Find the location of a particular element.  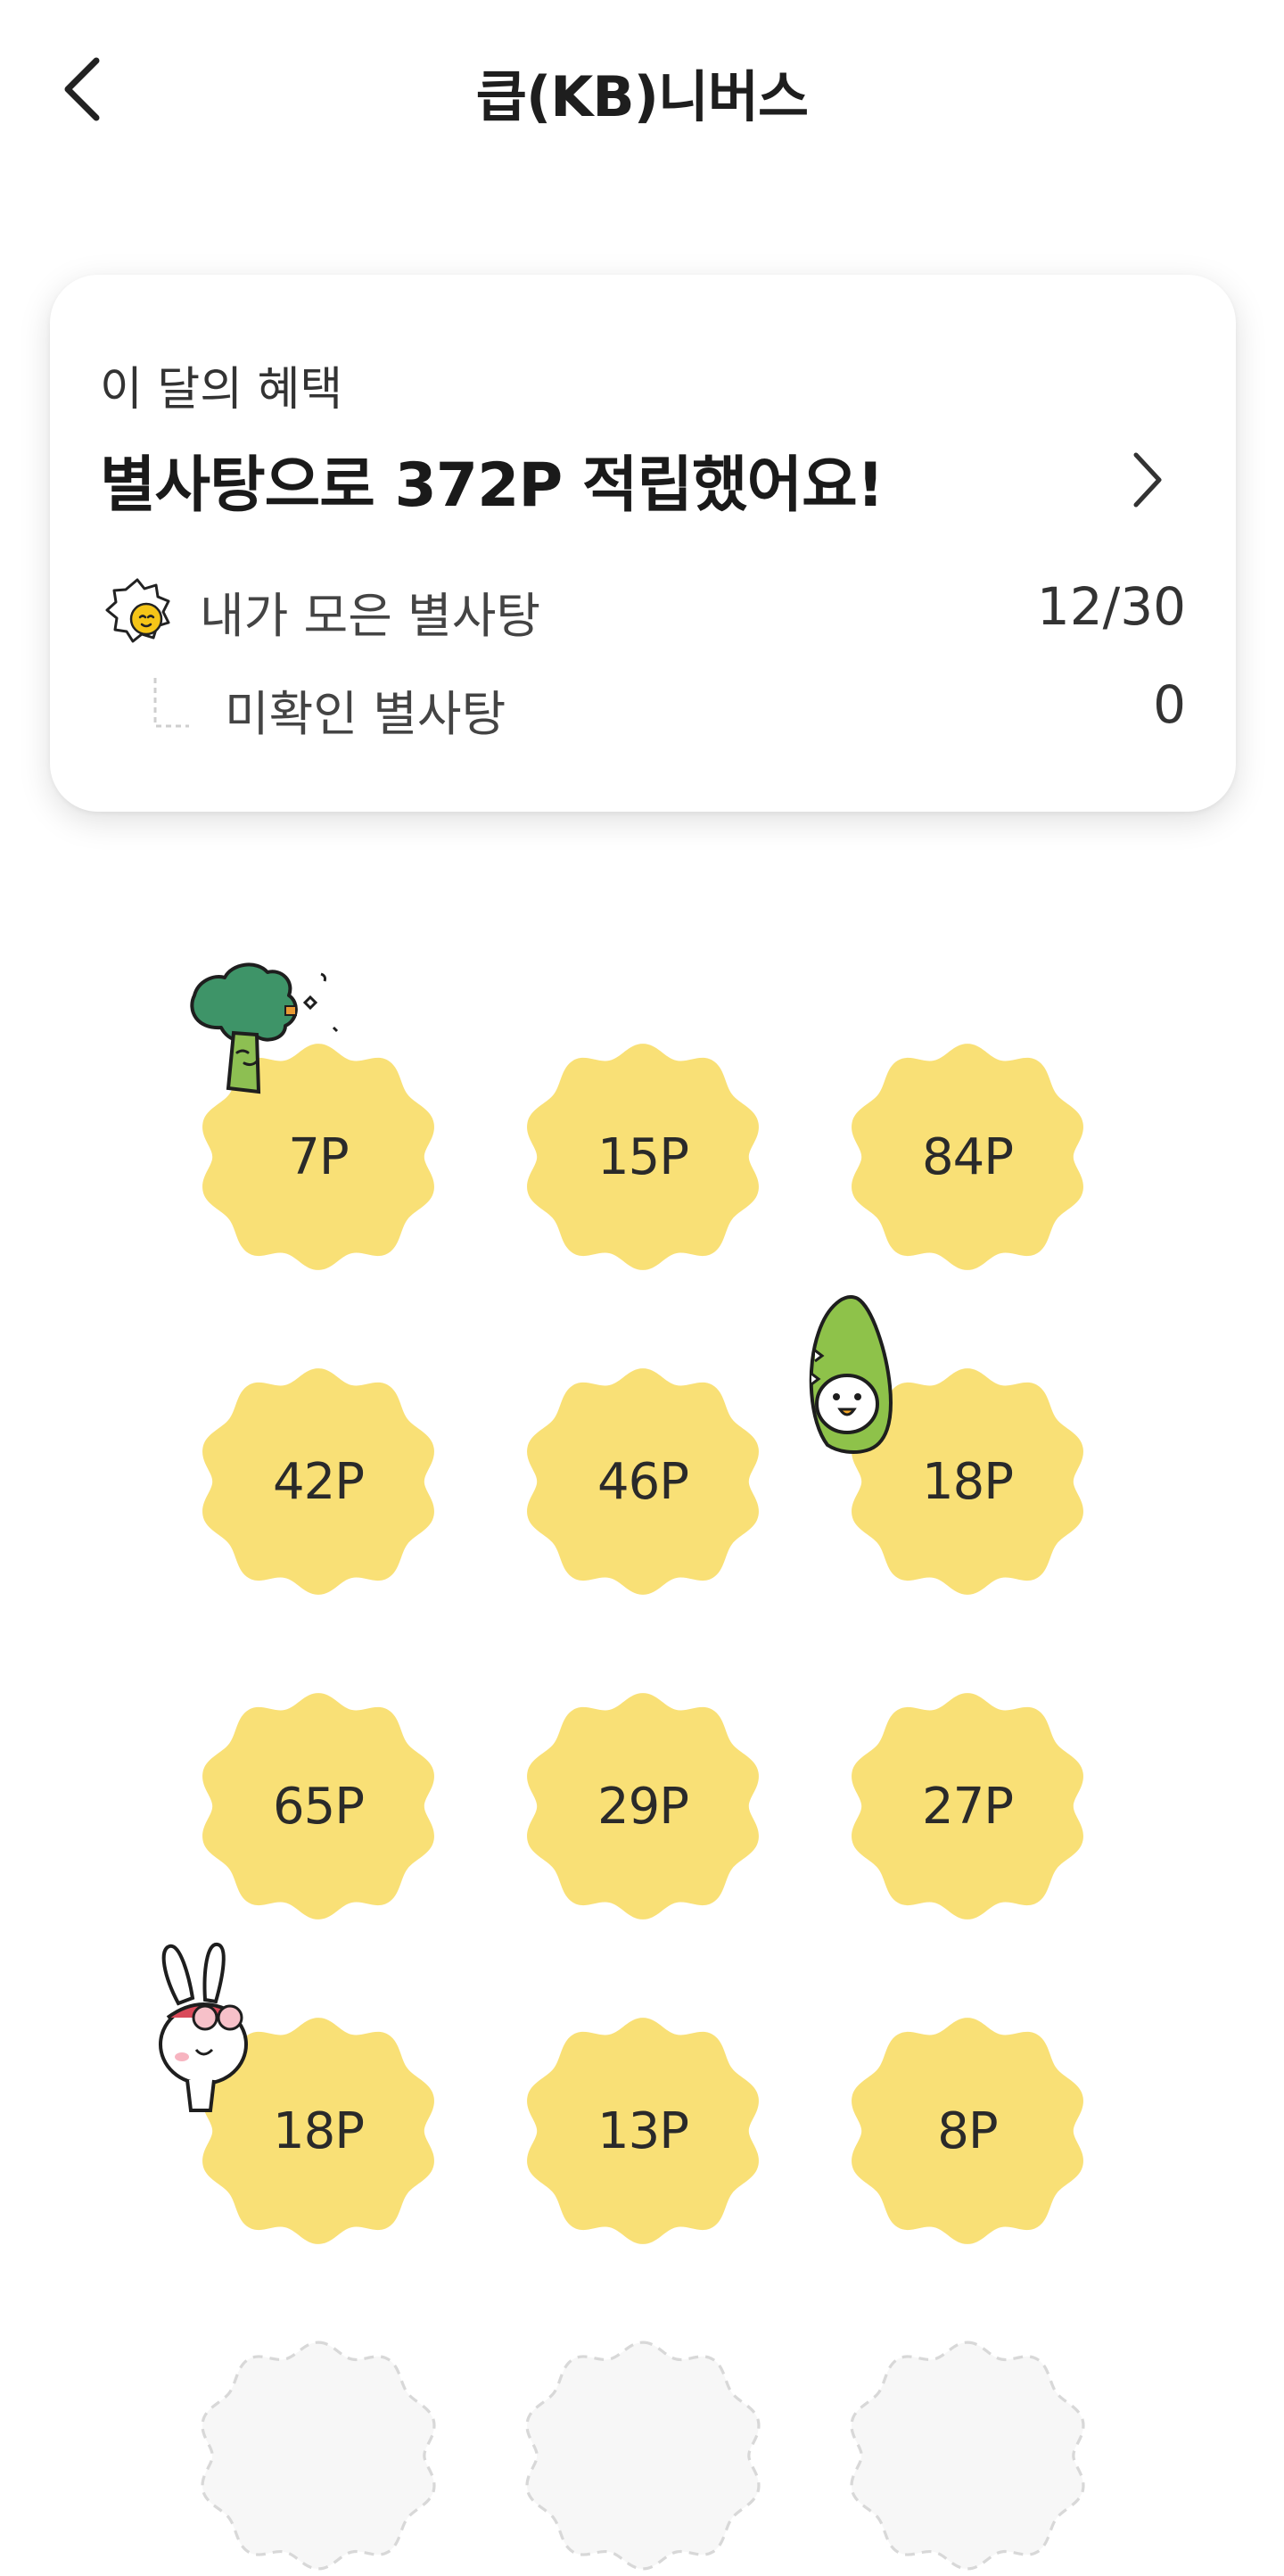

candy-points: 13P is located at coordinates (643, 2130).